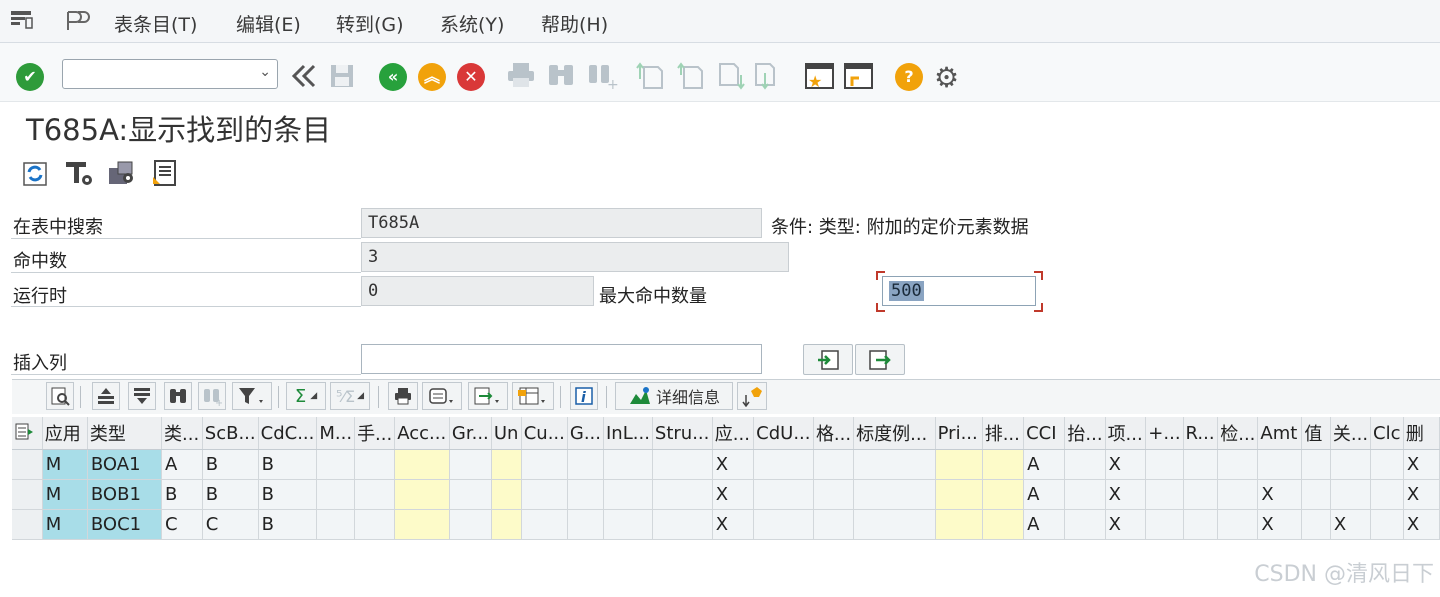 Image resolution: width=1440 pixels, height=597 pixels. Describe the element at coordinates (142, 396) in the screenshot. I see `sort-descending-icon` at that location.